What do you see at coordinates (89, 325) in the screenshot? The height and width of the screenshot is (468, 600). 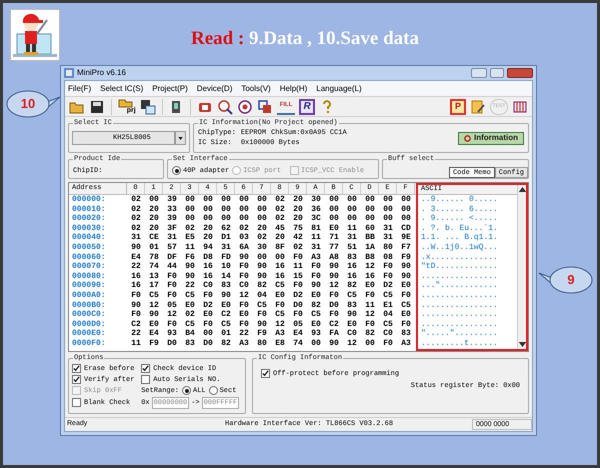 I see `address-cell-text: 0000D0:` at bounding box center [89, 325].